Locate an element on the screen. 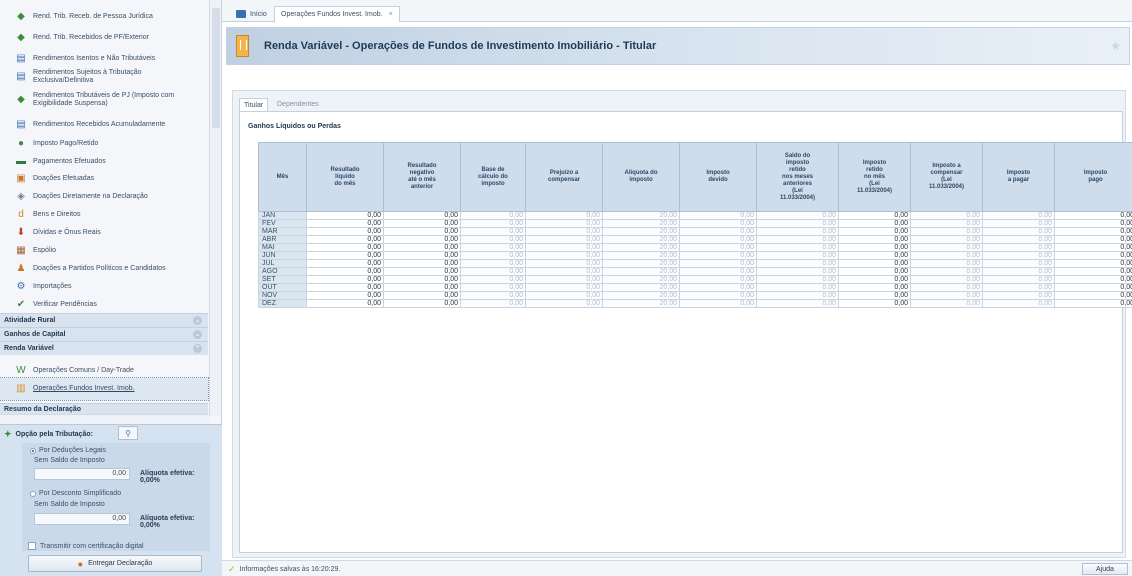 The image size is (1132, 576). sidebar-item: ◆ Rend. Trib. Recebidos de PF/Exterior is located at coordinates (104, 38).